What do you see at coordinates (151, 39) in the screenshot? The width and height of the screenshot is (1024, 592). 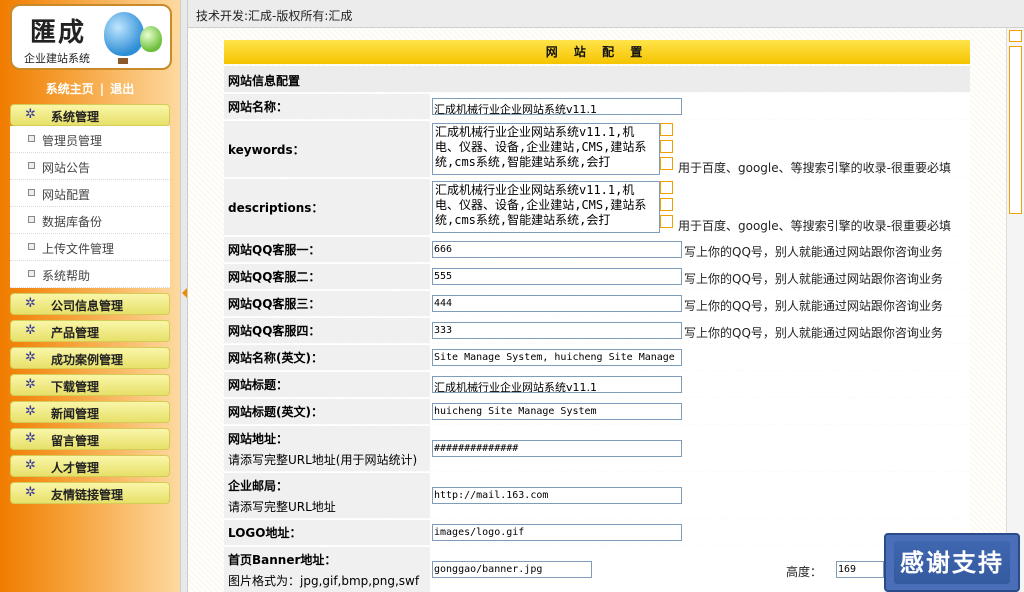 I see `small-balloon-icon` at bounding box center [151, 39].